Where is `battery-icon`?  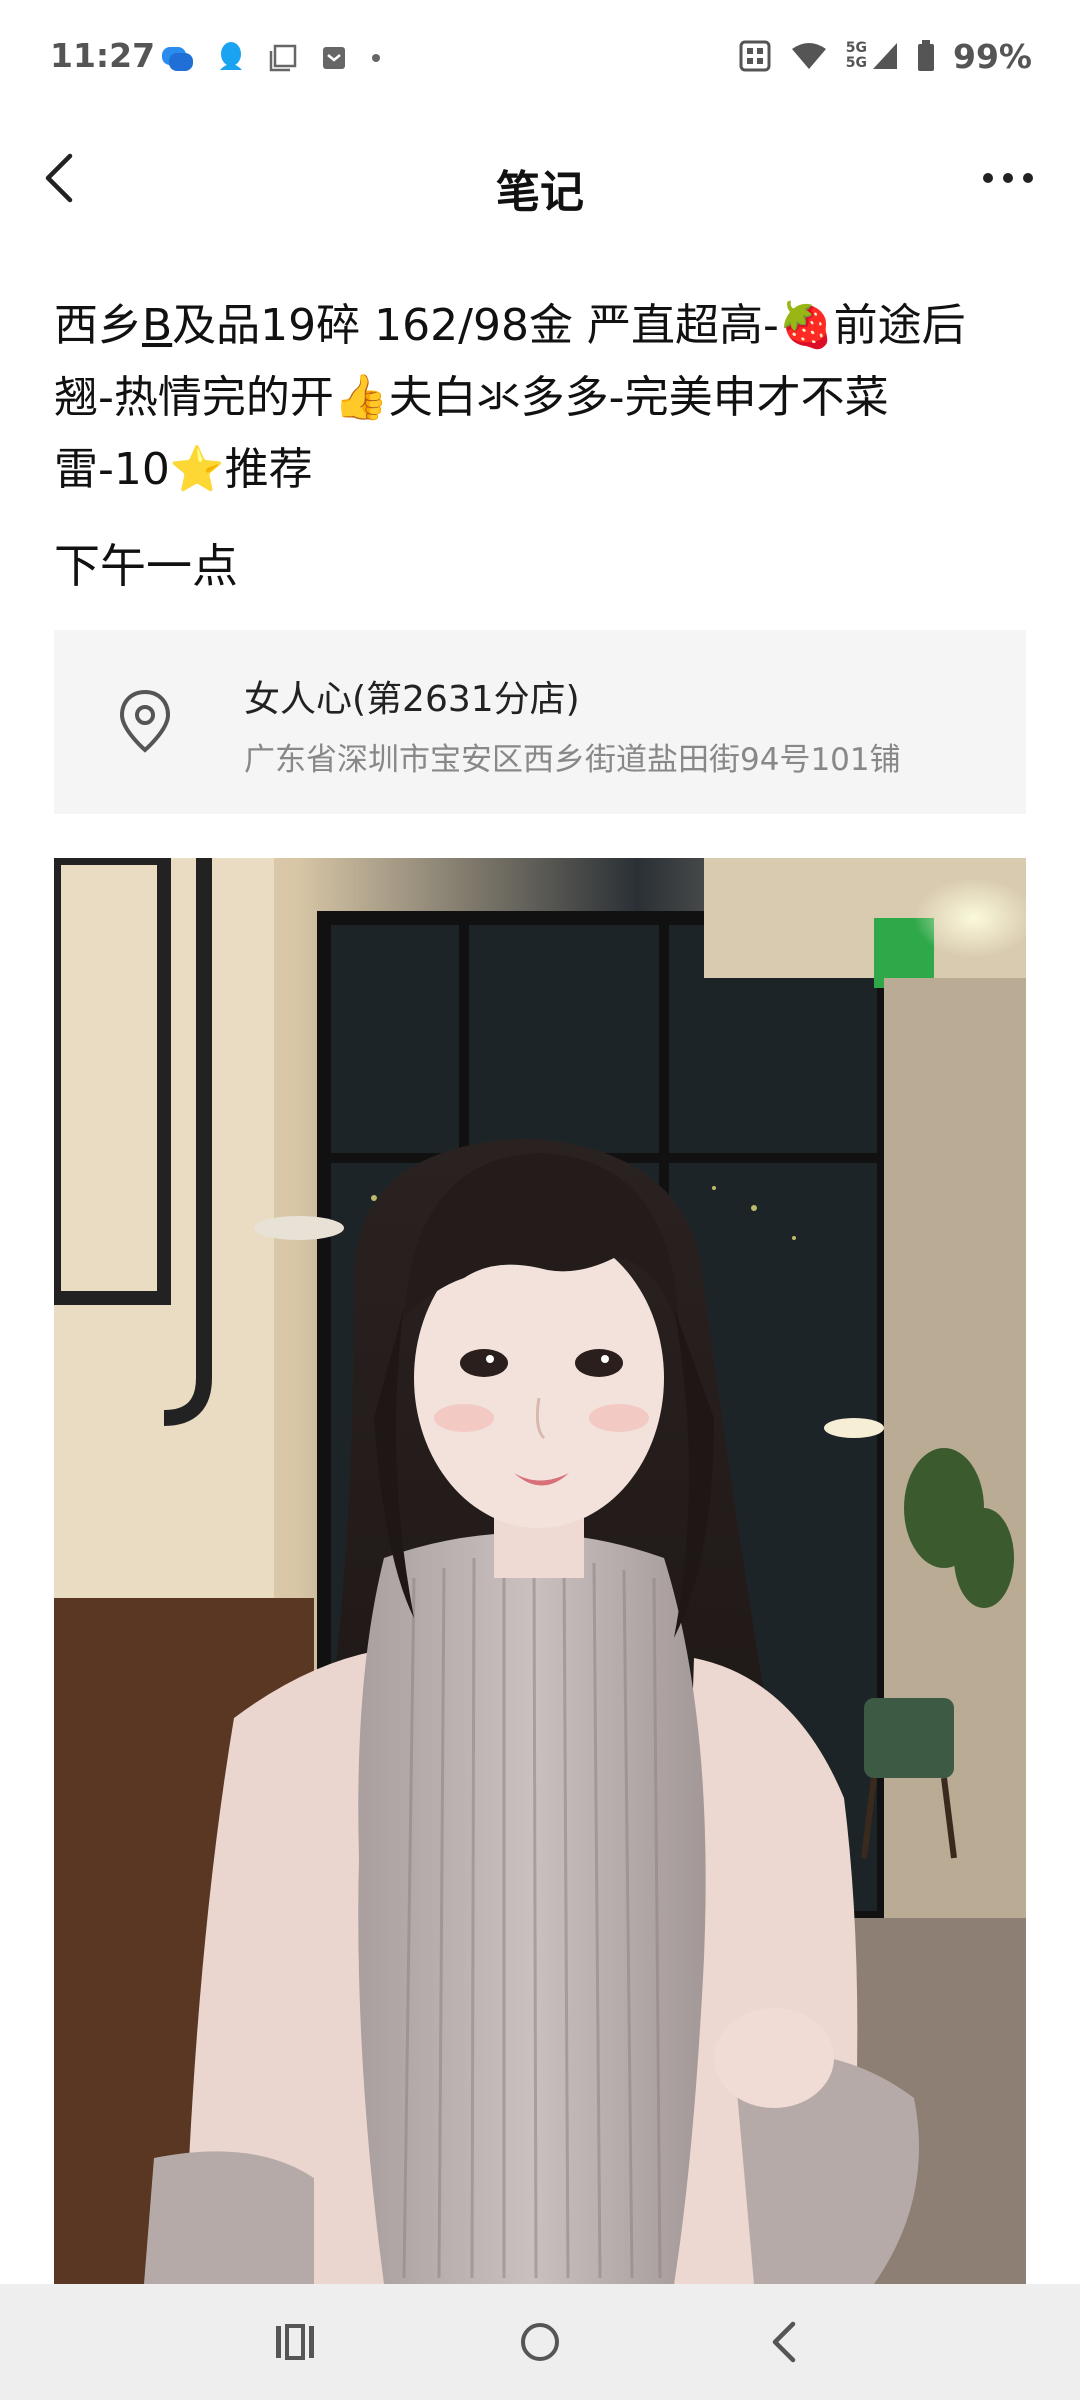 battery-icon is located at coordinates (926, 55).